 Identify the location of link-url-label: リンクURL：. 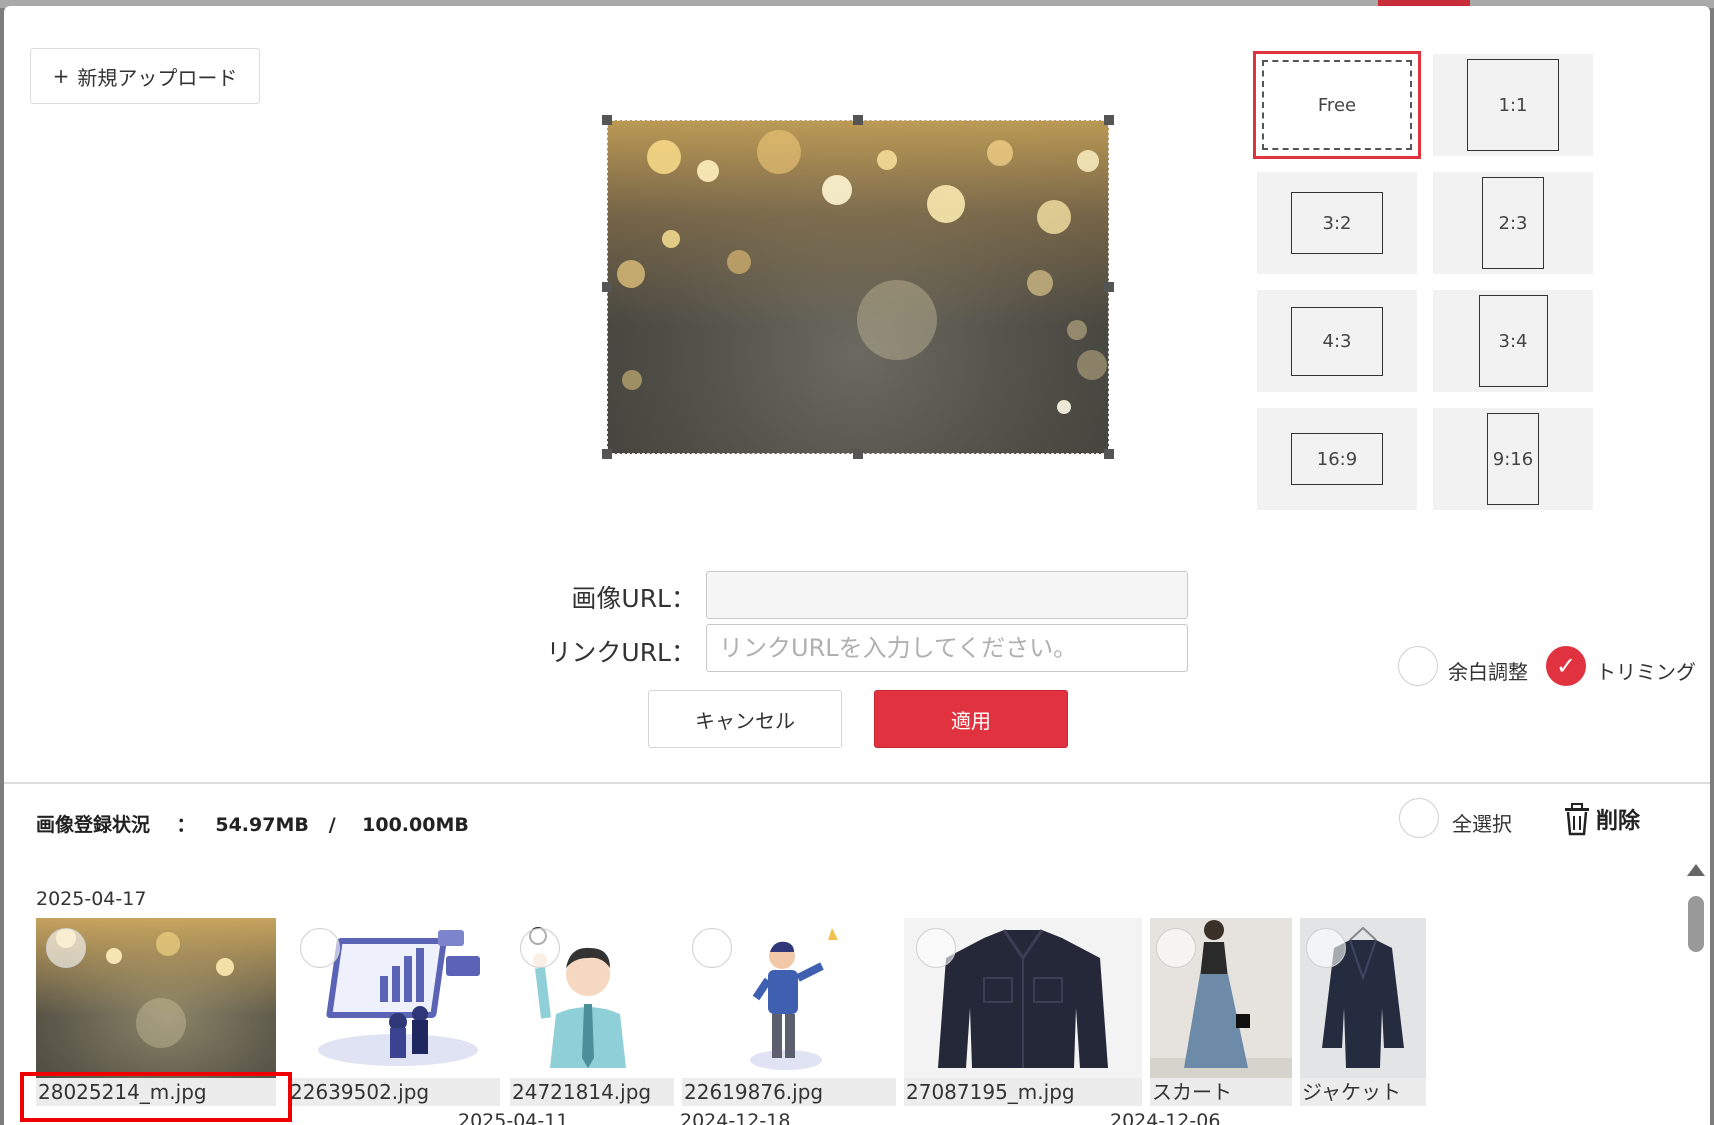
(621, 652).